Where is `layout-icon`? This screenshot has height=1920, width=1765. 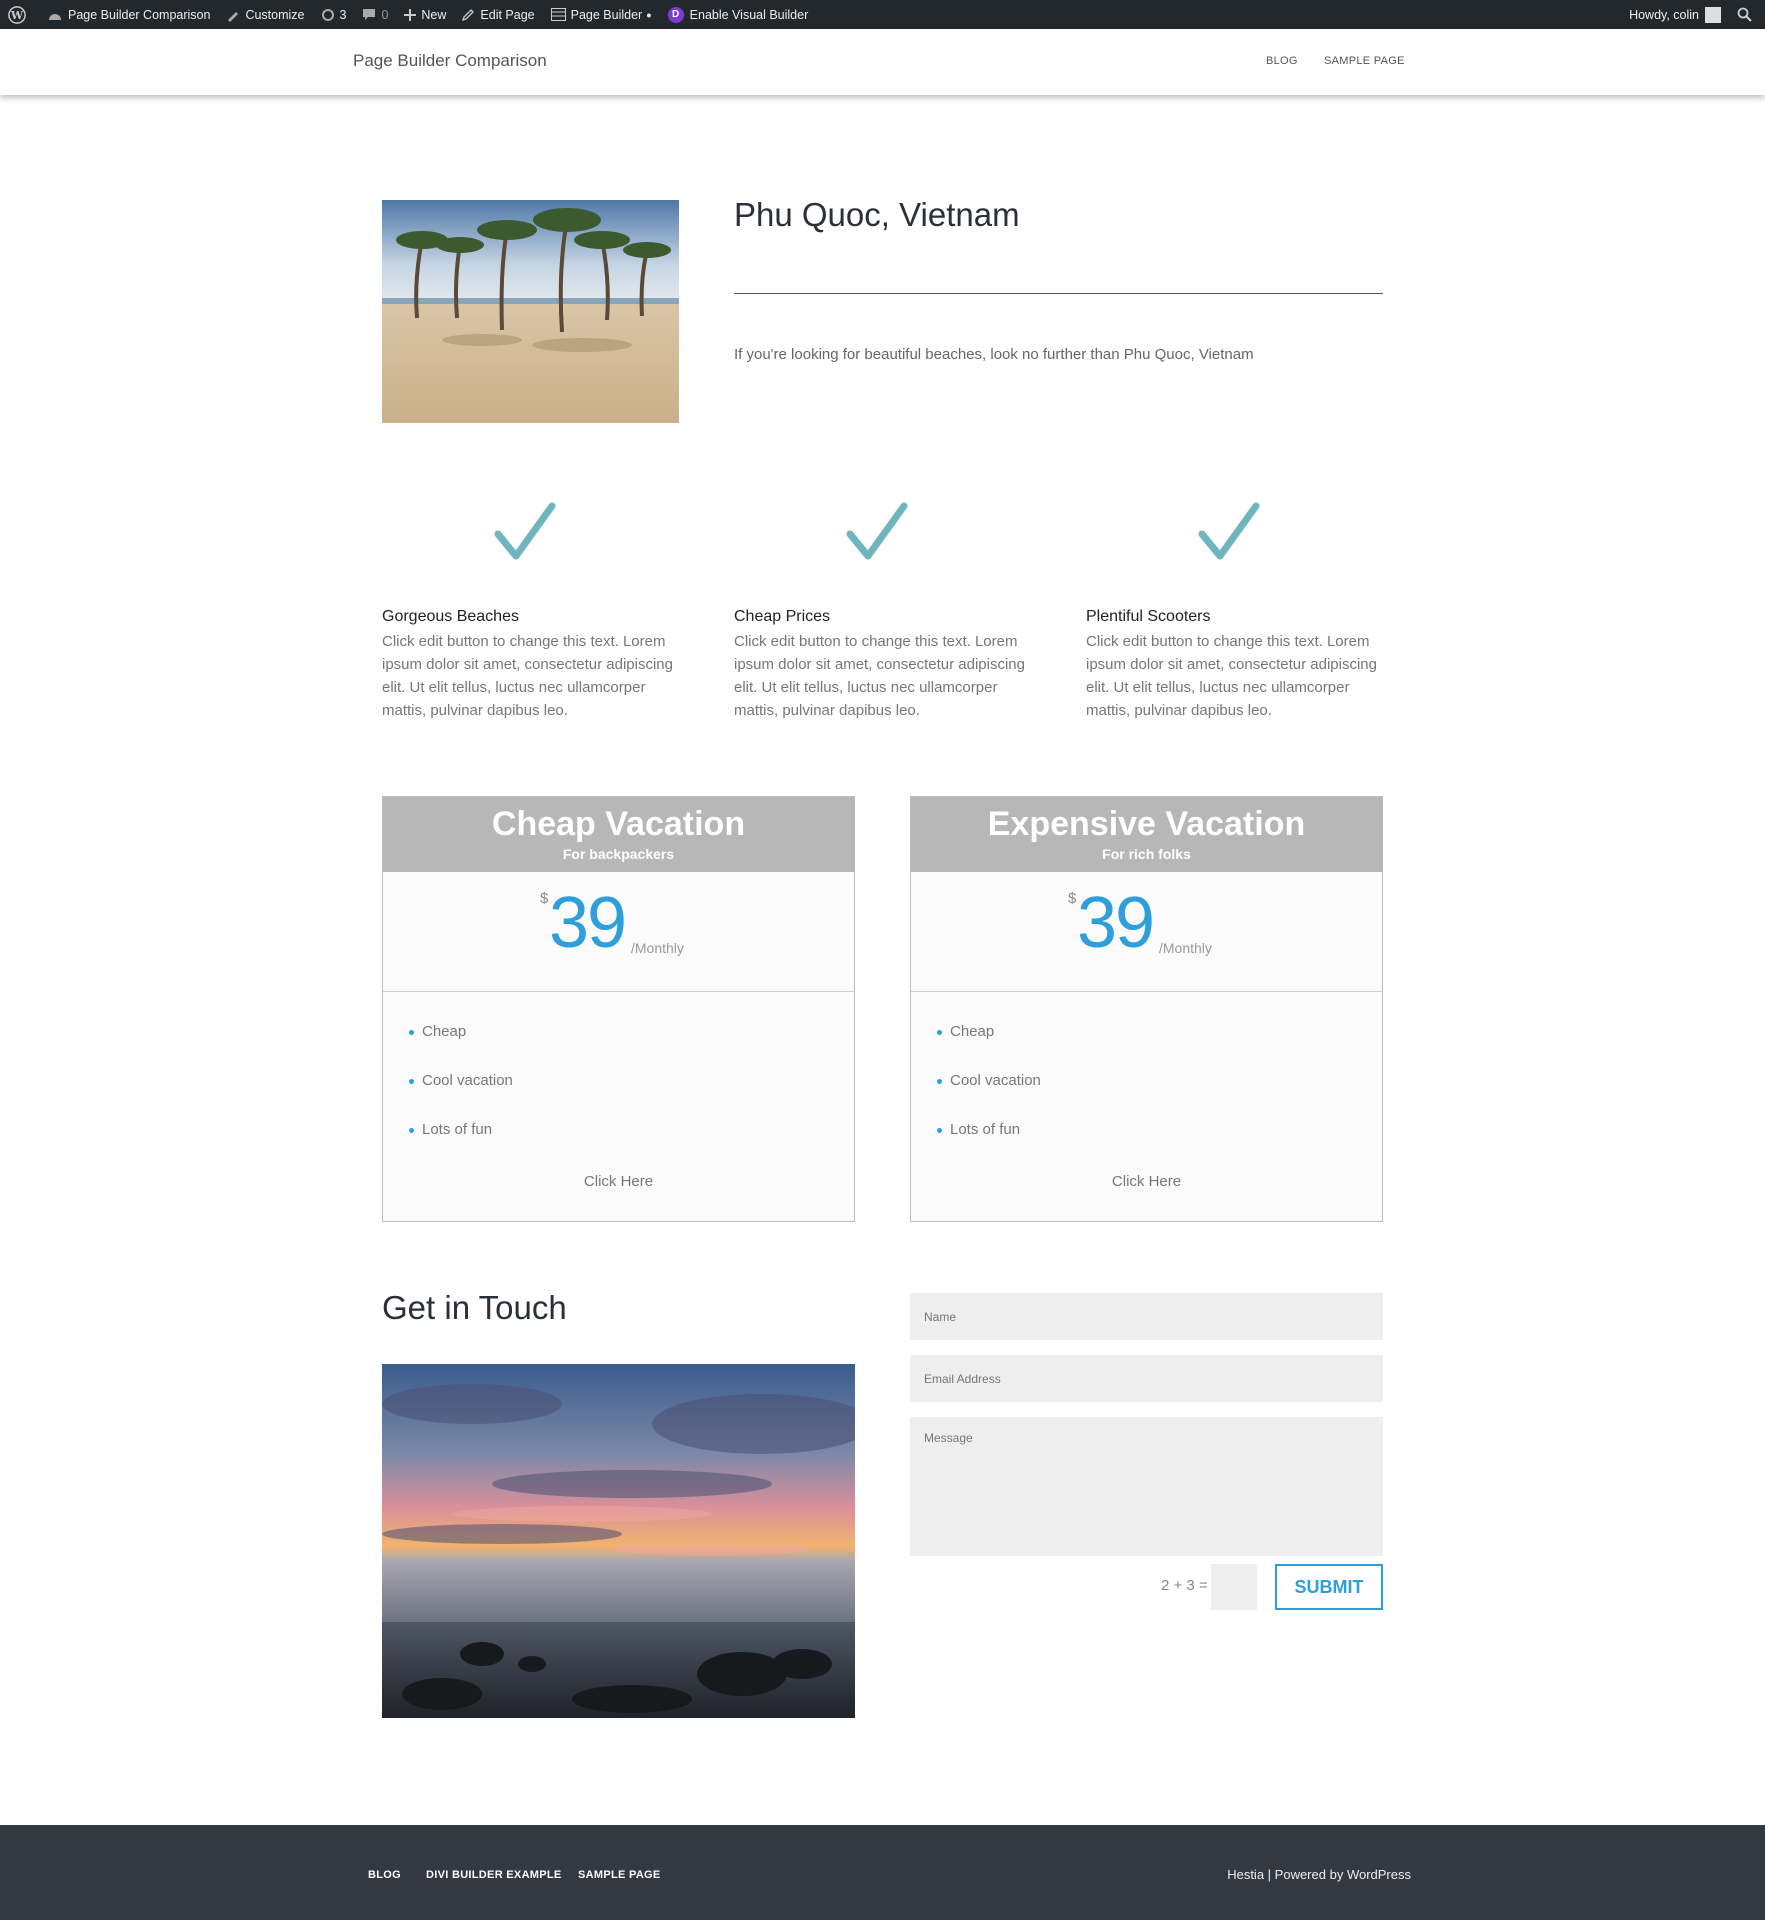
layout-icon is located at coordinates (558, 14).